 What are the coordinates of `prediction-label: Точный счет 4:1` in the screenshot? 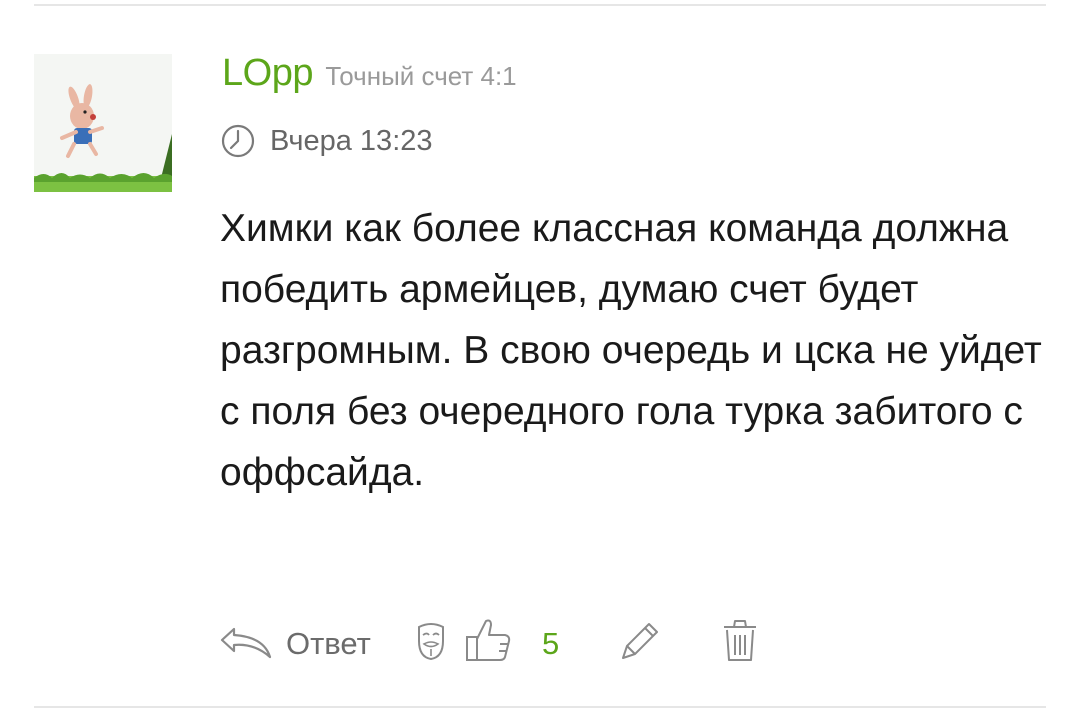 It's located at (421, 76).